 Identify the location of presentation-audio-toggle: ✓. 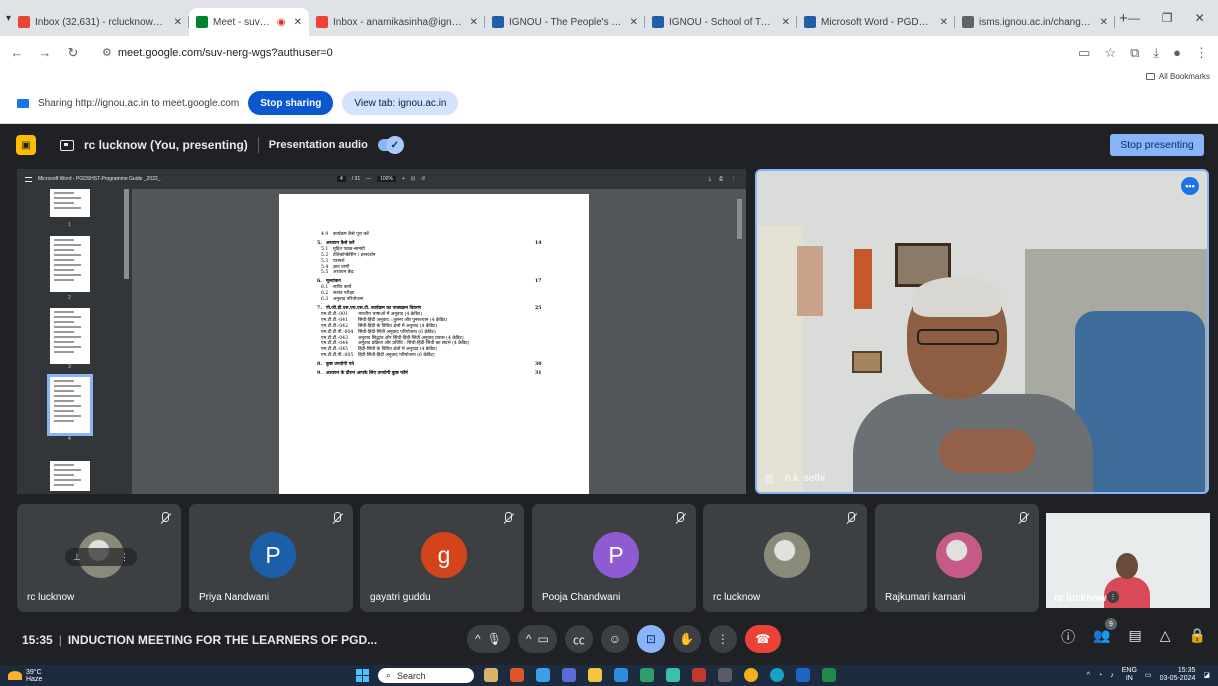
(390, 145).